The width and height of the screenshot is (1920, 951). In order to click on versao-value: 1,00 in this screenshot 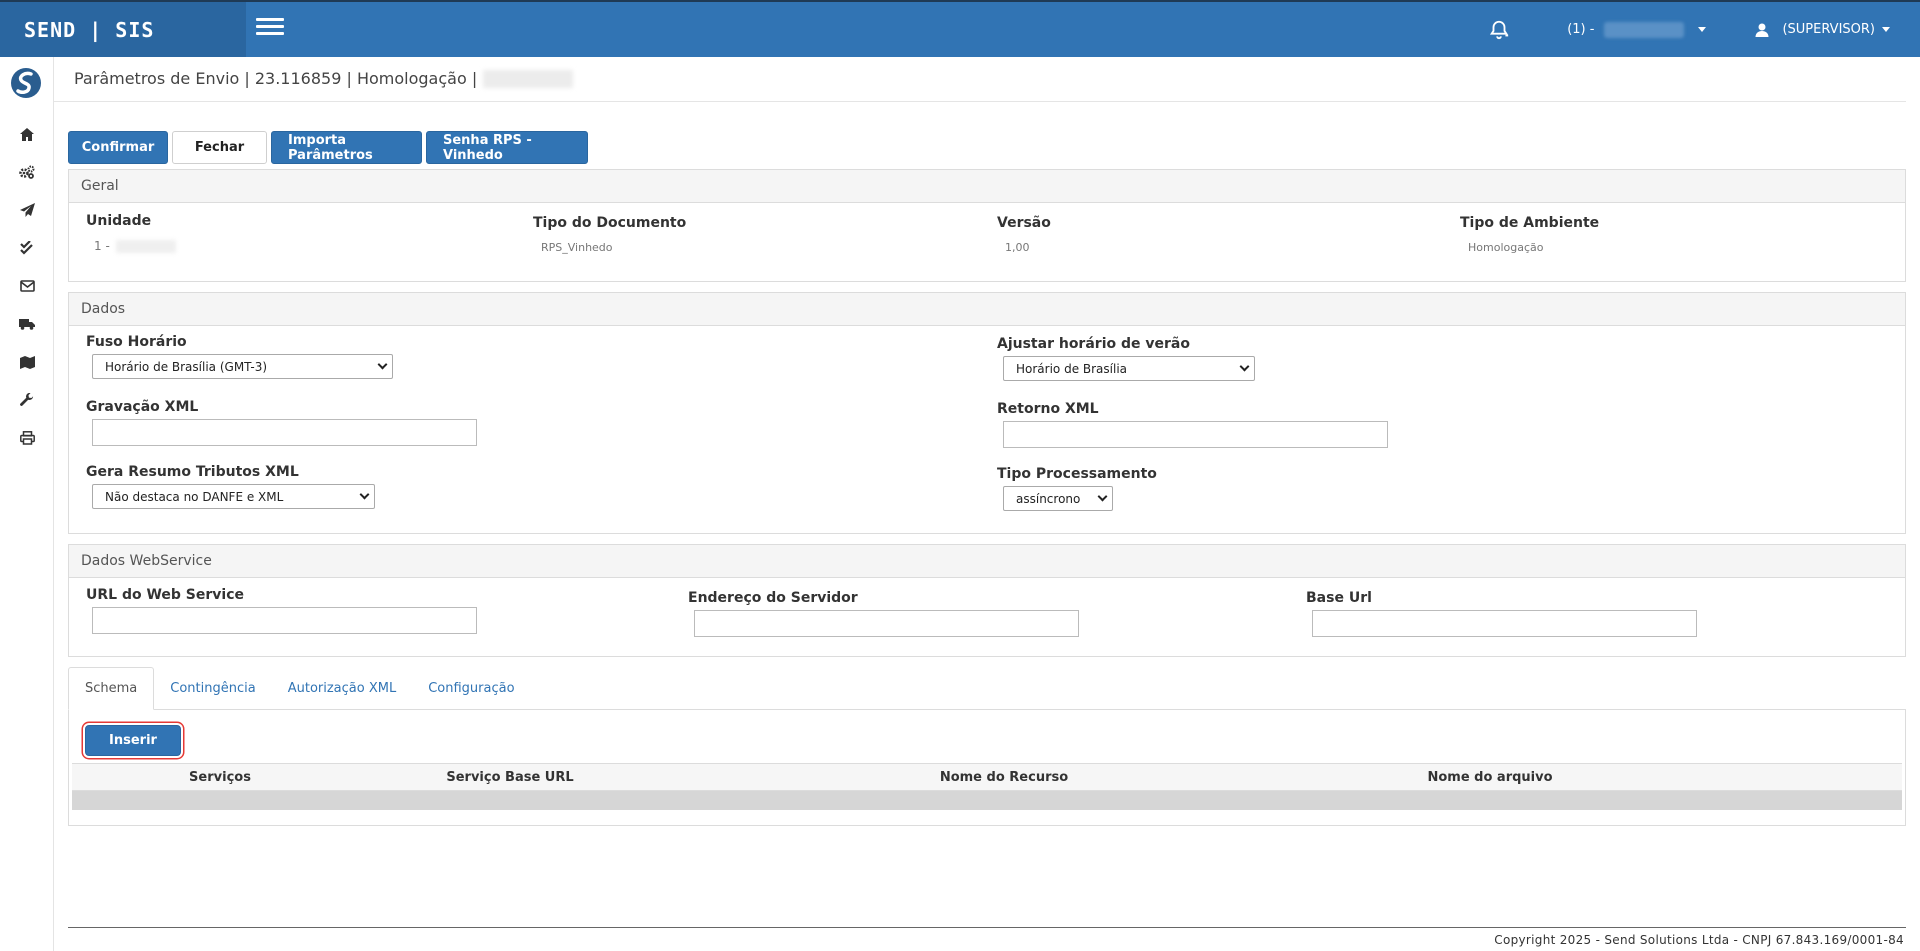, I will do `click(1017, 247)`.